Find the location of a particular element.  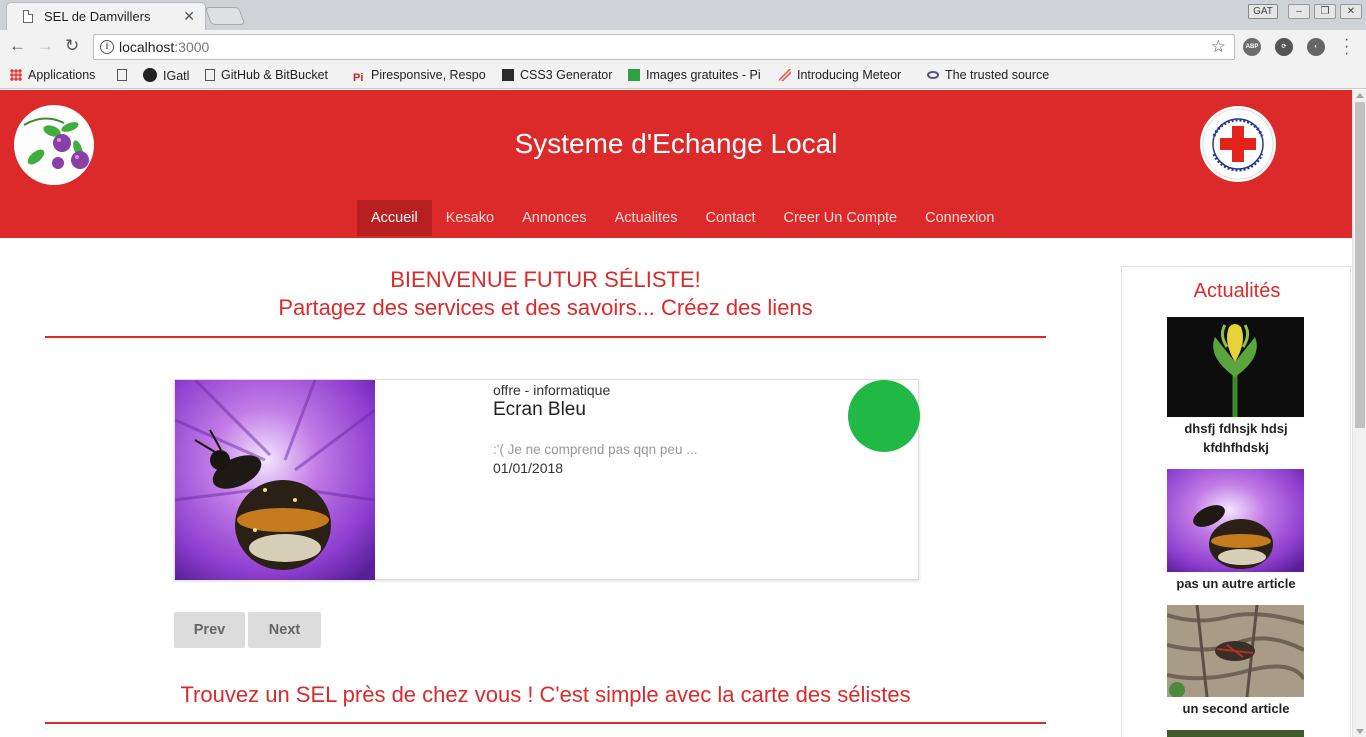

nav-annonces: Annonces is located at coordinates (554, 218).